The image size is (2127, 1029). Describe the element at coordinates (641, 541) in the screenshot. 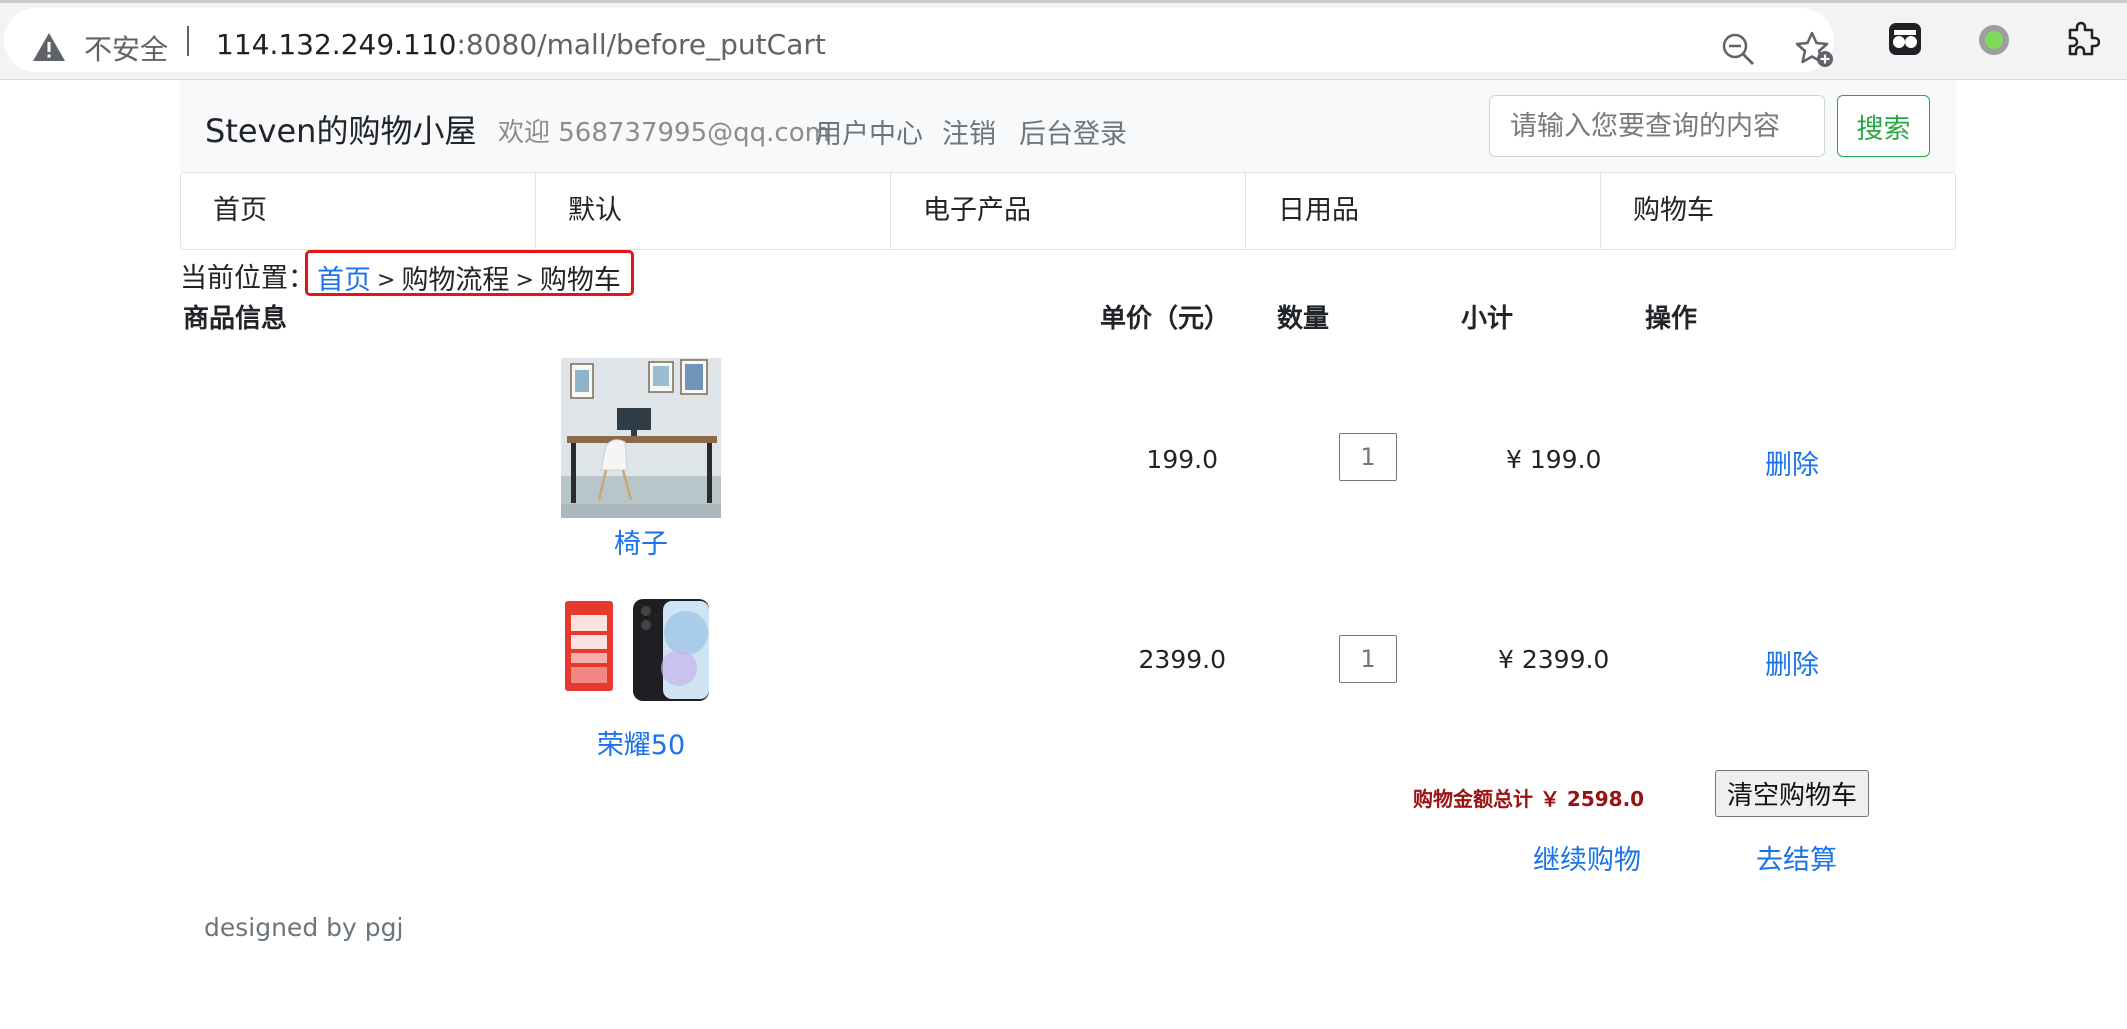

I see `product-name-link: 椅子` at that location.